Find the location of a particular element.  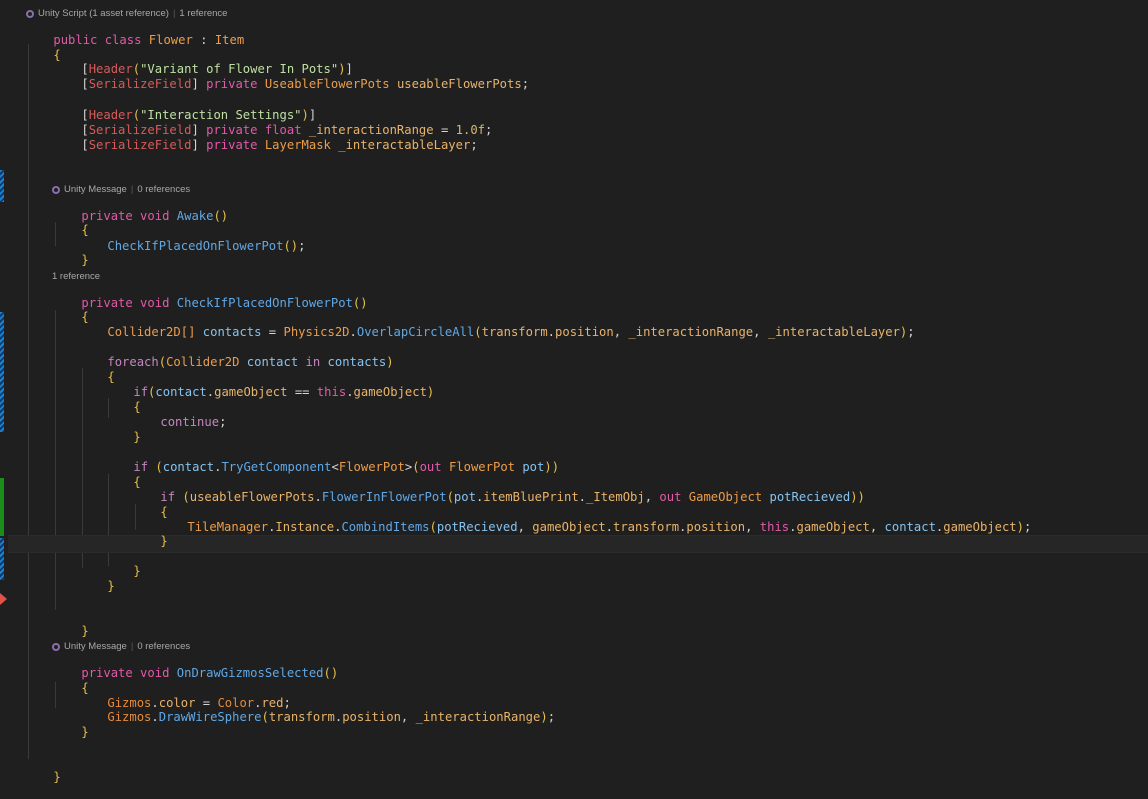

current-line-highlight is located at coordinates (578, 544).